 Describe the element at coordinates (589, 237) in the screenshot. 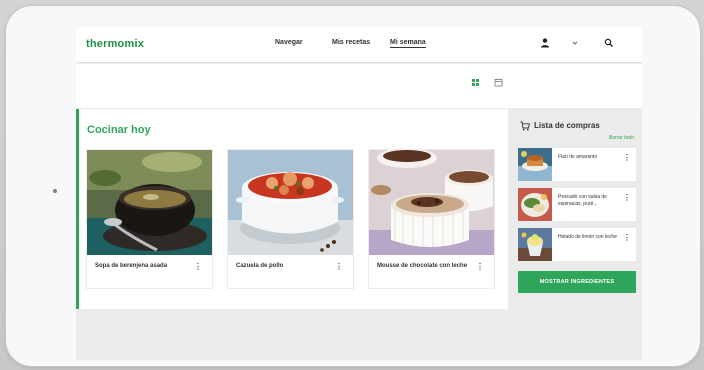

I see `shopping-item-name: Helado de limón con leche` at that location.